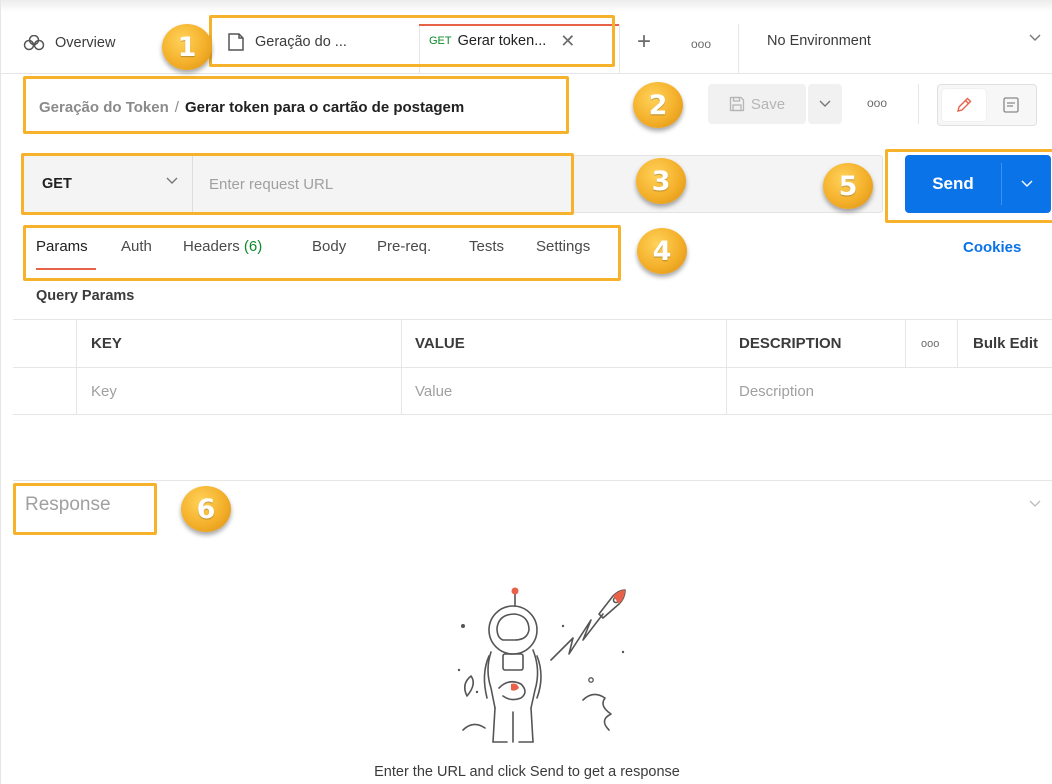 The height and width of the screenshot is (784, 1052). I want to click on highlight-box-response, so click(85, 509).